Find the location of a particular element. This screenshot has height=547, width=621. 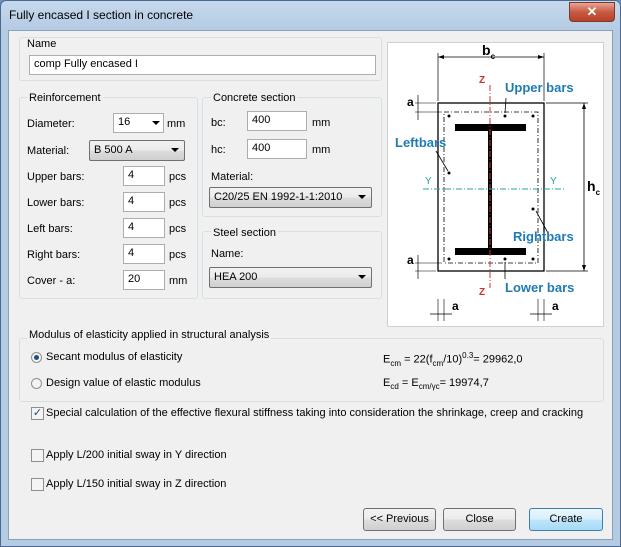

previous-button: << Previous is located at coordinates (399, 519).